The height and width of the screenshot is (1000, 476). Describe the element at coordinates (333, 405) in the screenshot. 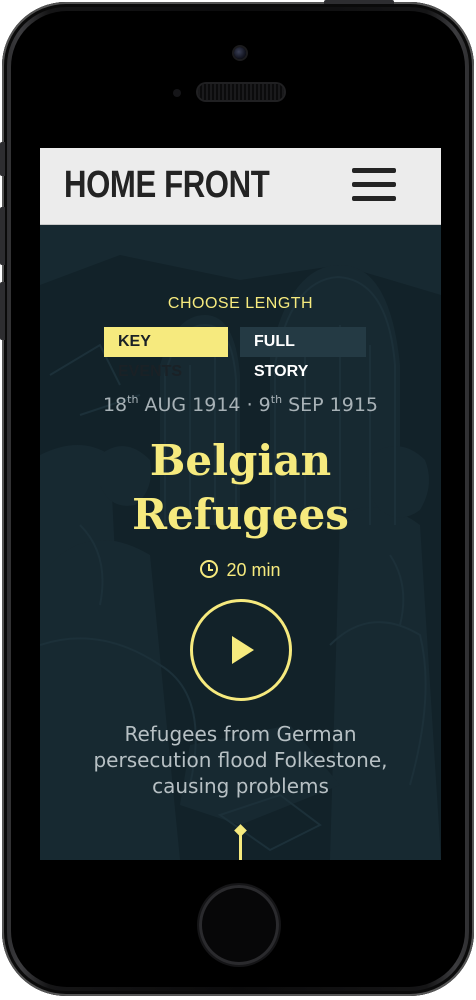

I see `end-month-year: SEP 1915` at that location.